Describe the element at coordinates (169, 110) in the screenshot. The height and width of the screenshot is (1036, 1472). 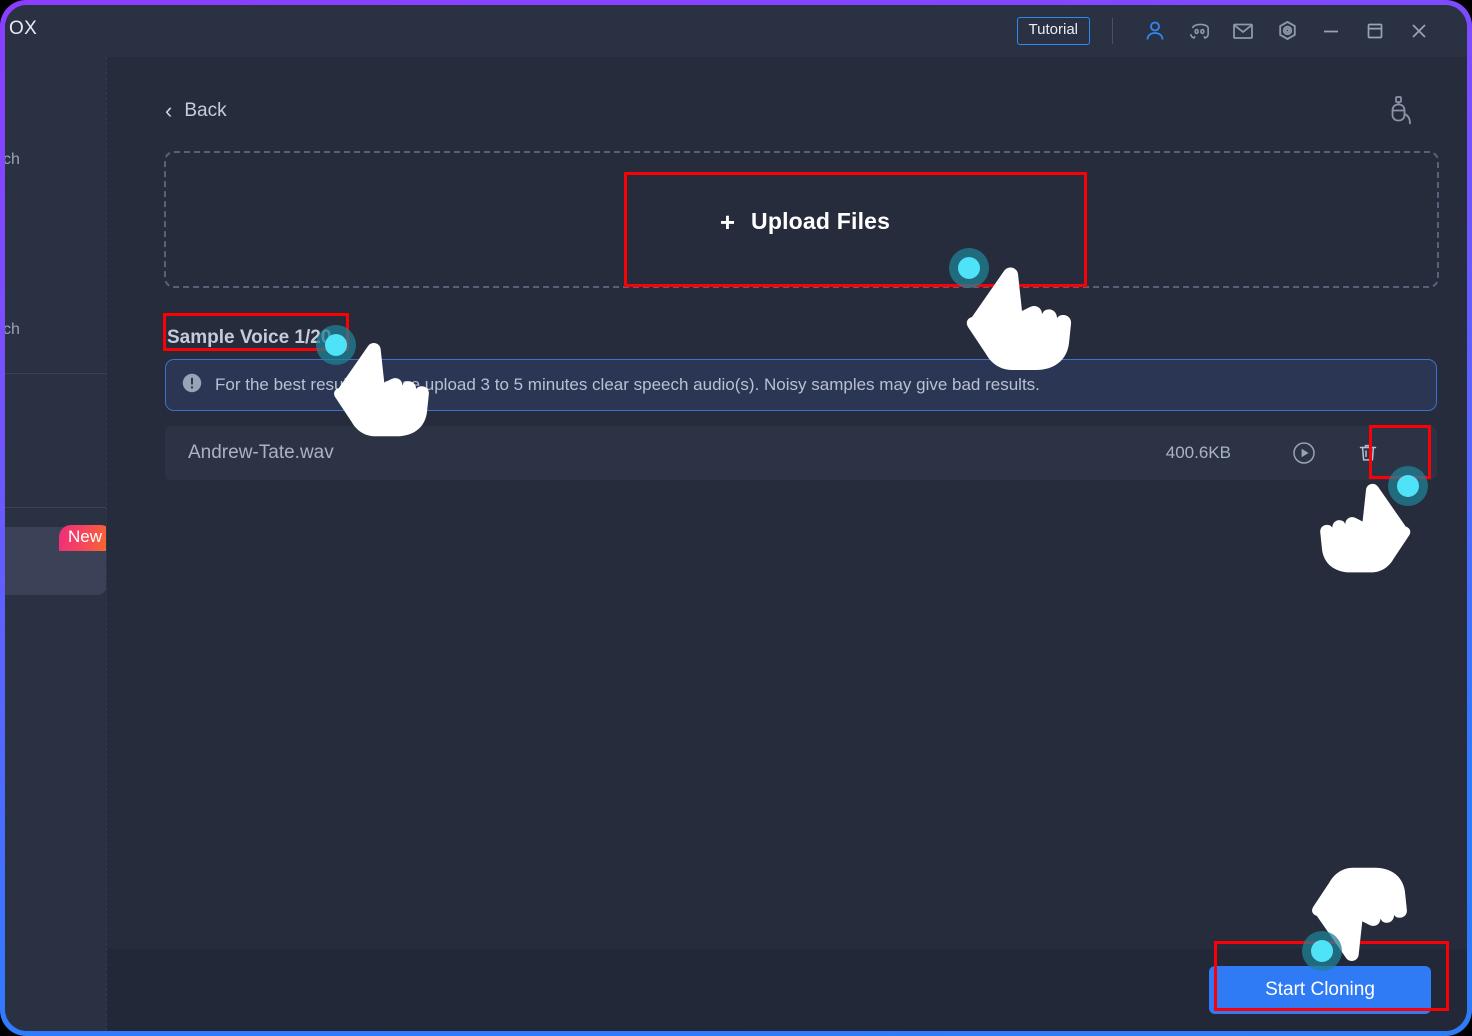
I see `chevron-left-icon: ‹` at that location.